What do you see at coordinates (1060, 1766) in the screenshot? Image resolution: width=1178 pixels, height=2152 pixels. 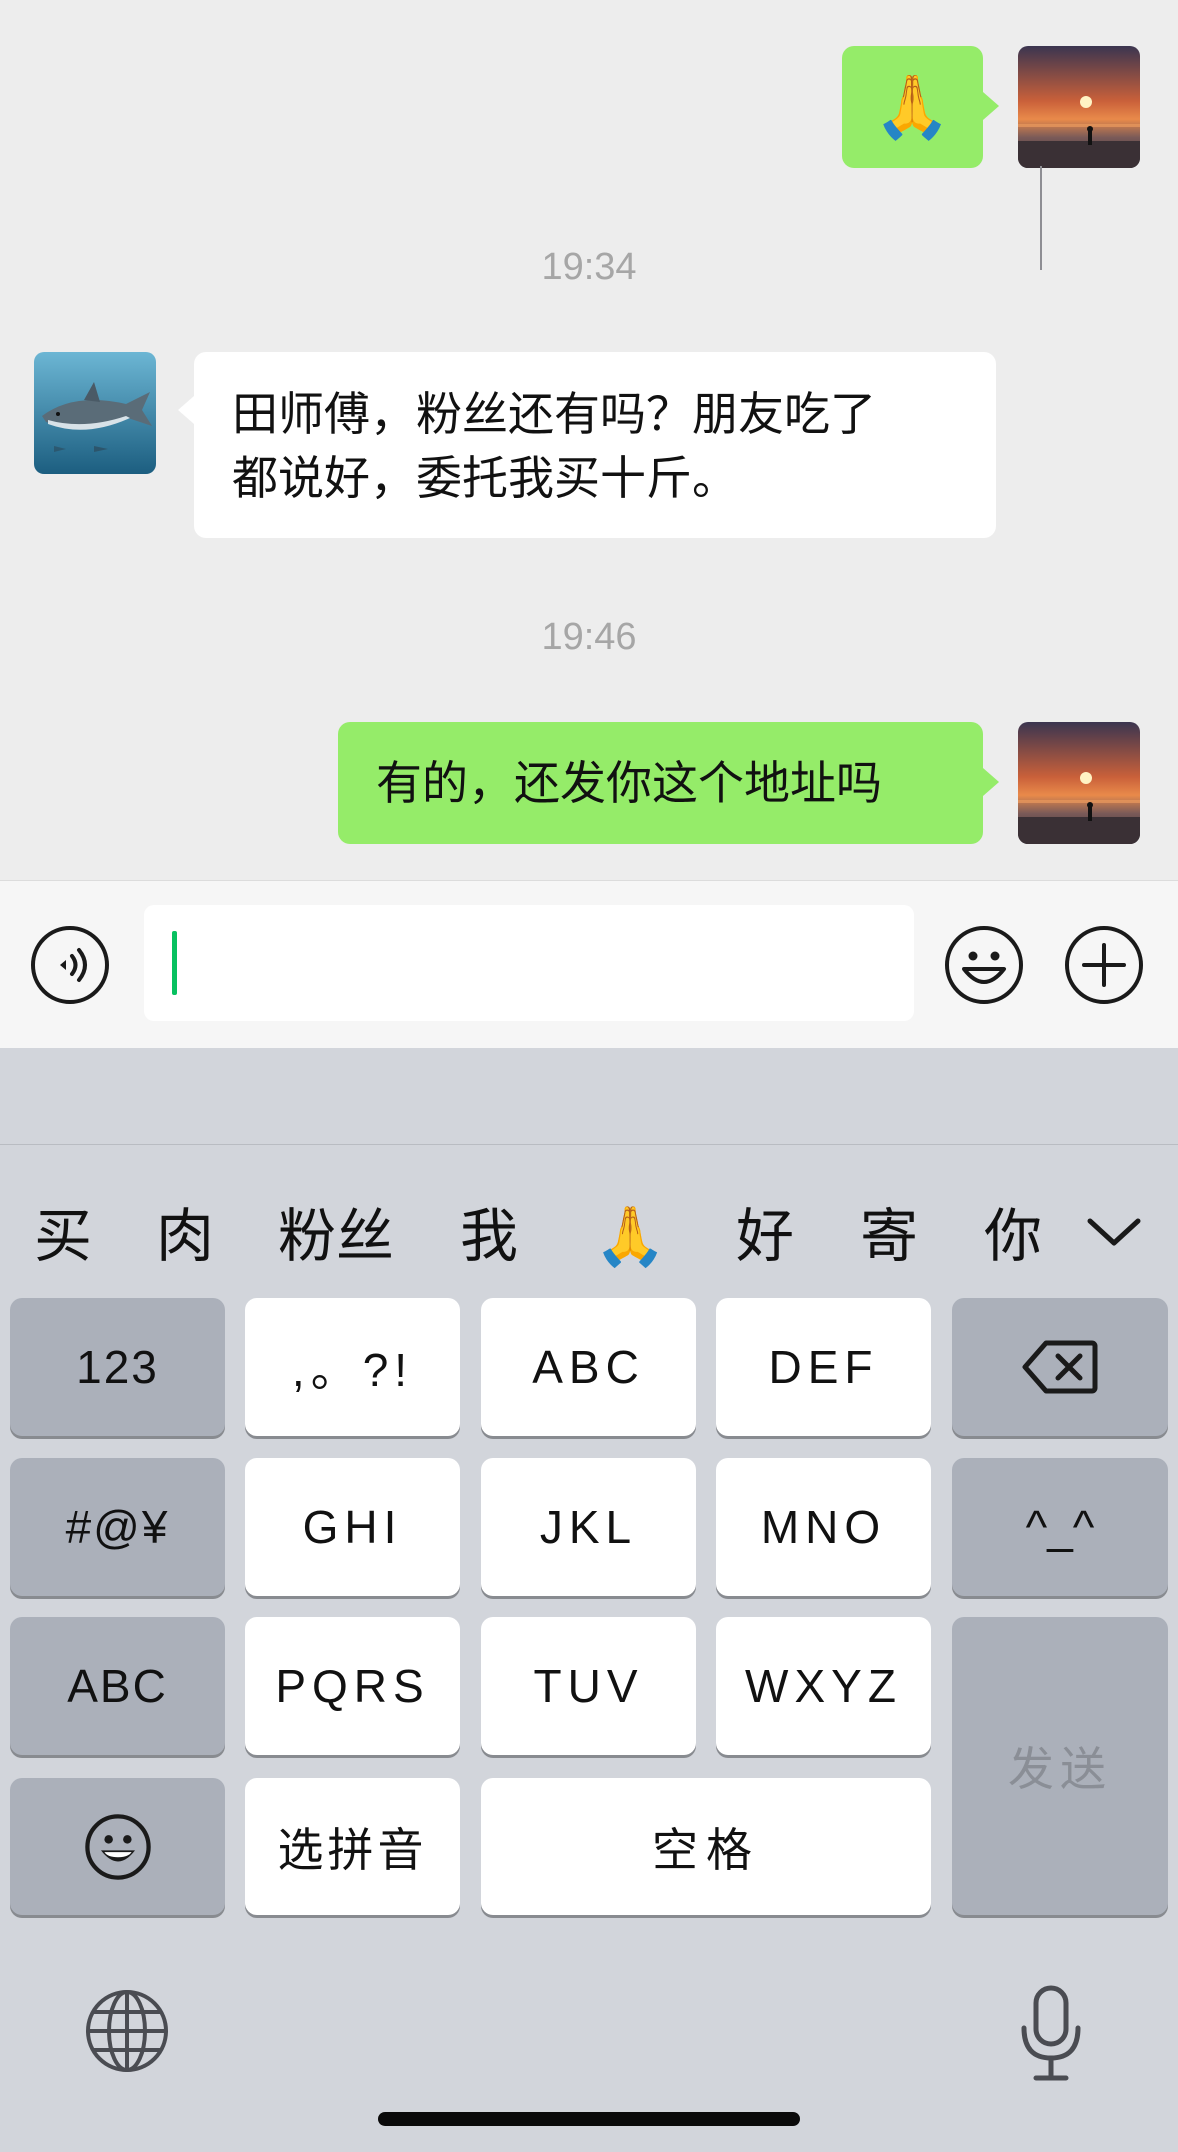 I see `send-key: 发送` at bounding box center [1060, 1766].